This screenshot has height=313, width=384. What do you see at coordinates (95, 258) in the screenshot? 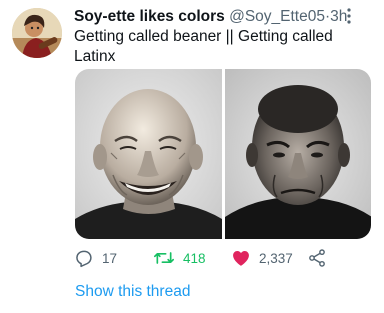
I see `reply-button: 17` at bounding box center [95, 258].